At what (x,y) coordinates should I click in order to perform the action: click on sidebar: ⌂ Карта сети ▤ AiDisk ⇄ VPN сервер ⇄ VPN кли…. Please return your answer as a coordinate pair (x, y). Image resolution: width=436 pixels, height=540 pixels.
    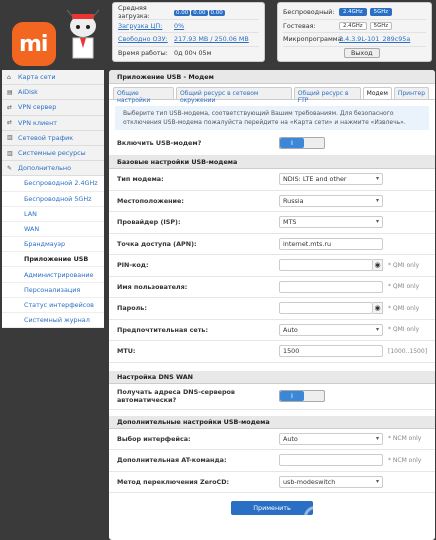
    Looking at the image, I should click on (53, 199).